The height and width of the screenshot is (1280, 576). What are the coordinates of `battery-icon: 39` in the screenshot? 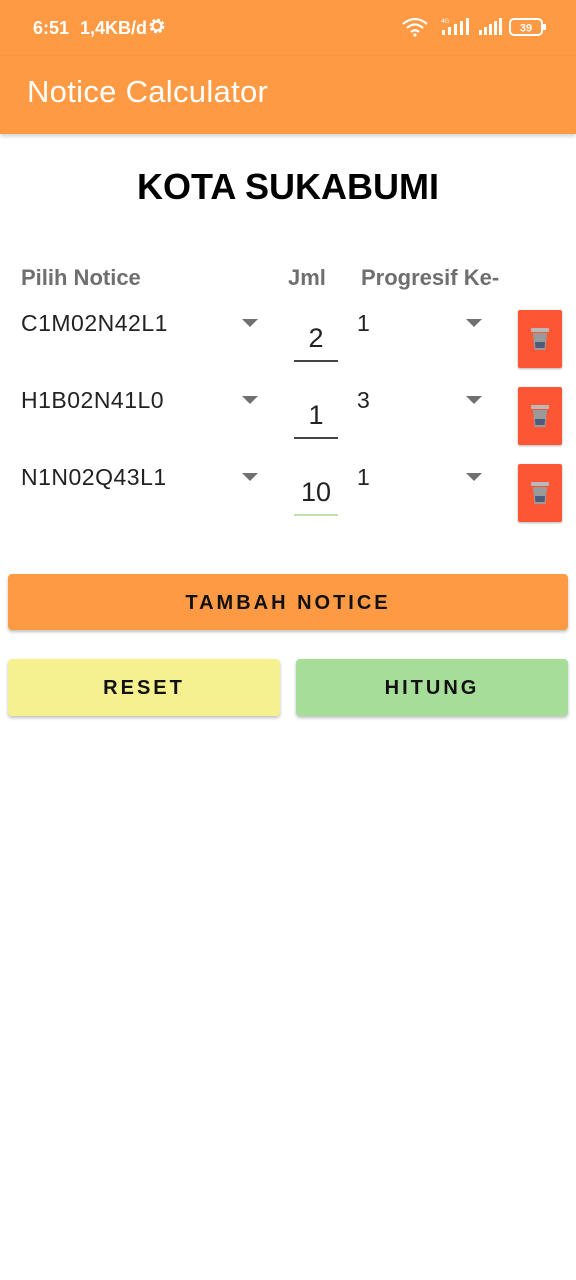 It's located at (527, 27).